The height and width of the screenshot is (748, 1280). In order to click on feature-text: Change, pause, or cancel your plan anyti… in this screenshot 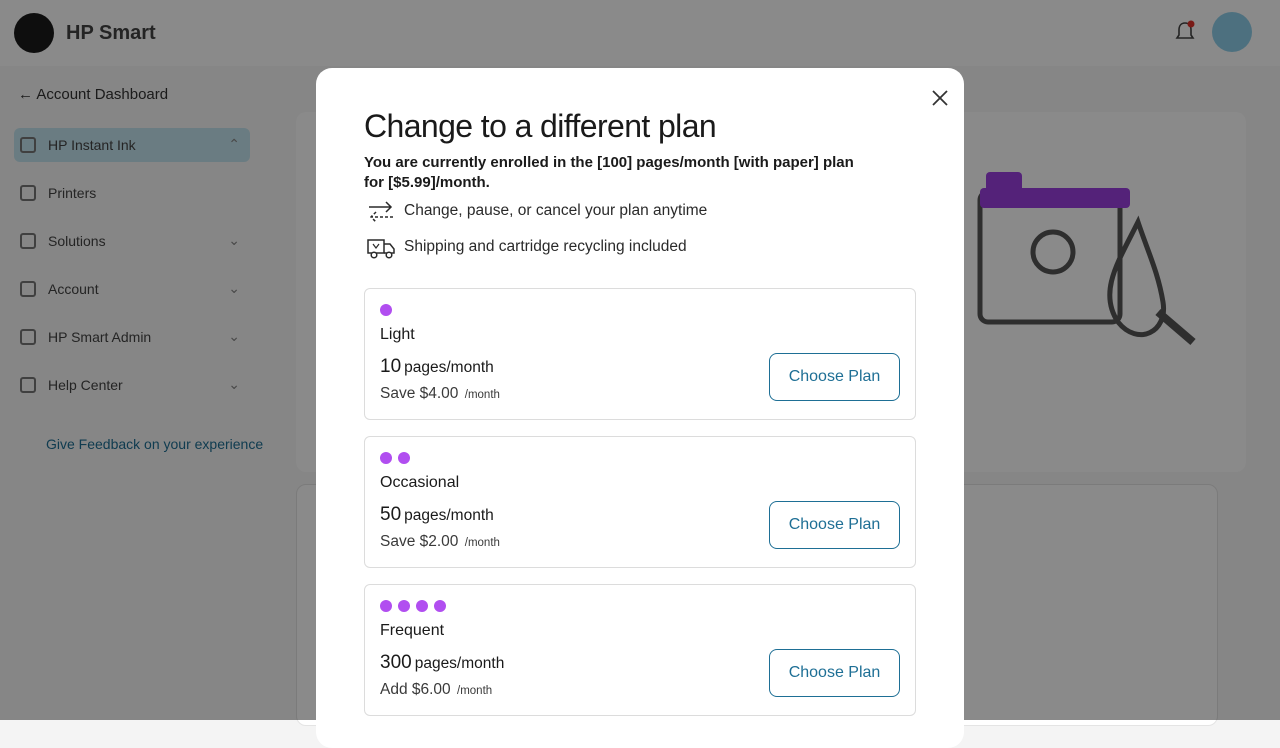, I will do `click(556, 210)`.